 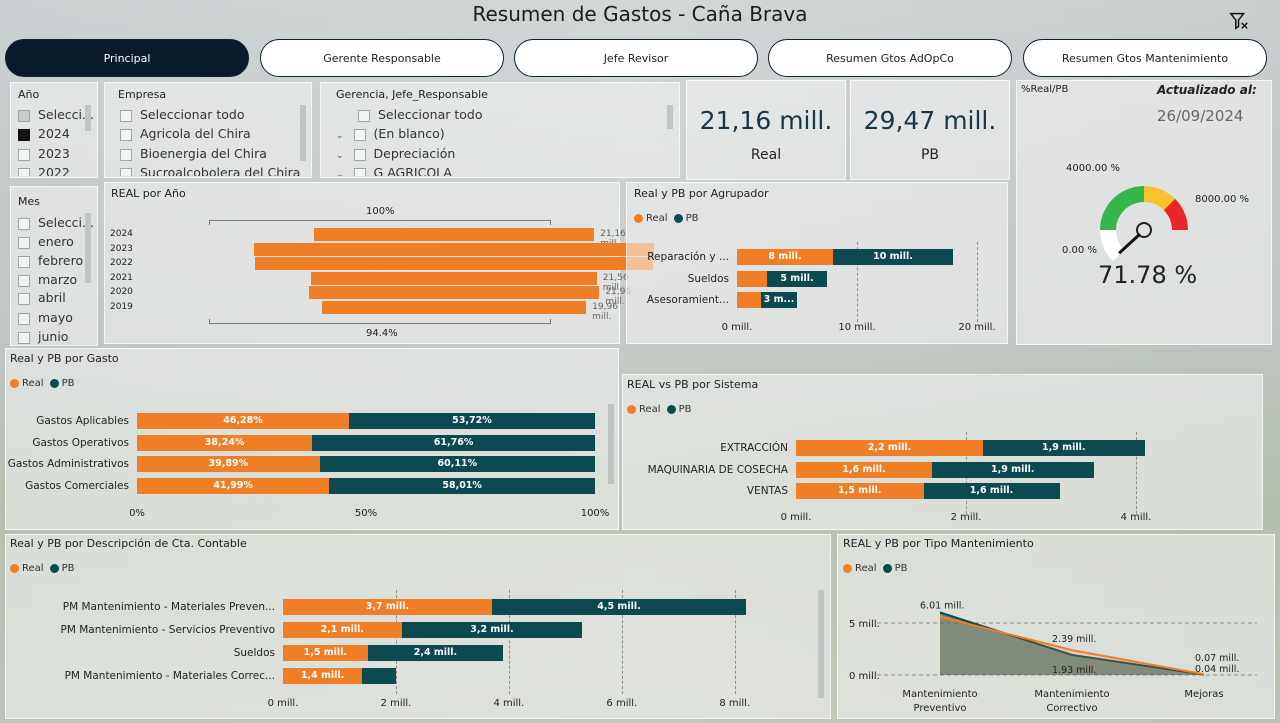 I want to click on slicer-gerencia-label: Gerencia, Jefe_Responsable, so click(x=412, y=94).